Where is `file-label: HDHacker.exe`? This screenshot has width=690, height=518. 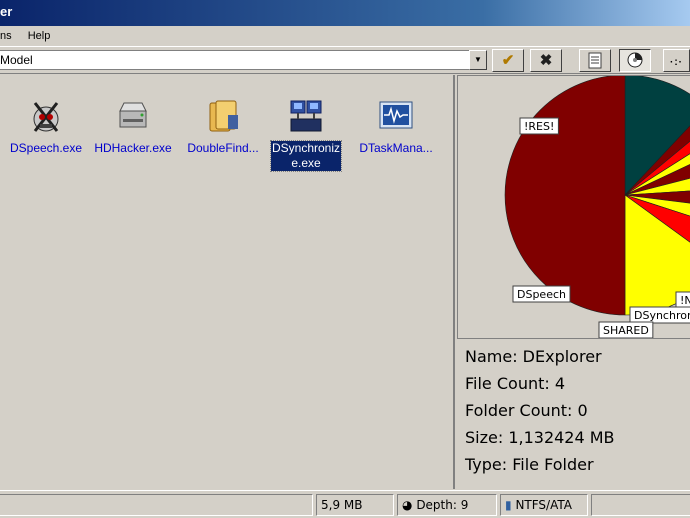 file-label: HDHacker.exe is located at coordinates (133, 148).